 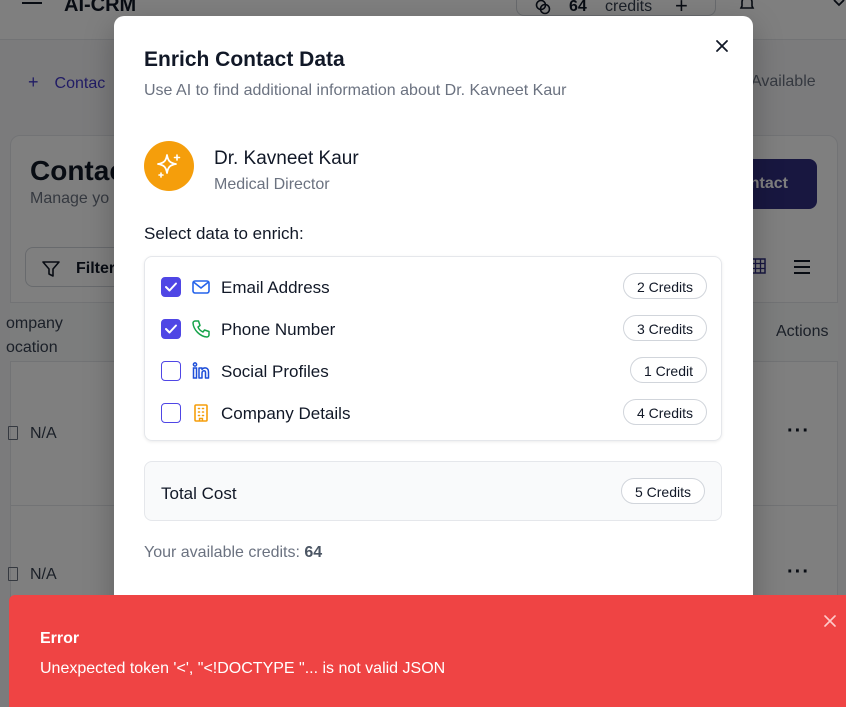 What do you see at coordinates (201, 413) in the screenshot?
I see `building-icon` at bounding box center [201, 413].